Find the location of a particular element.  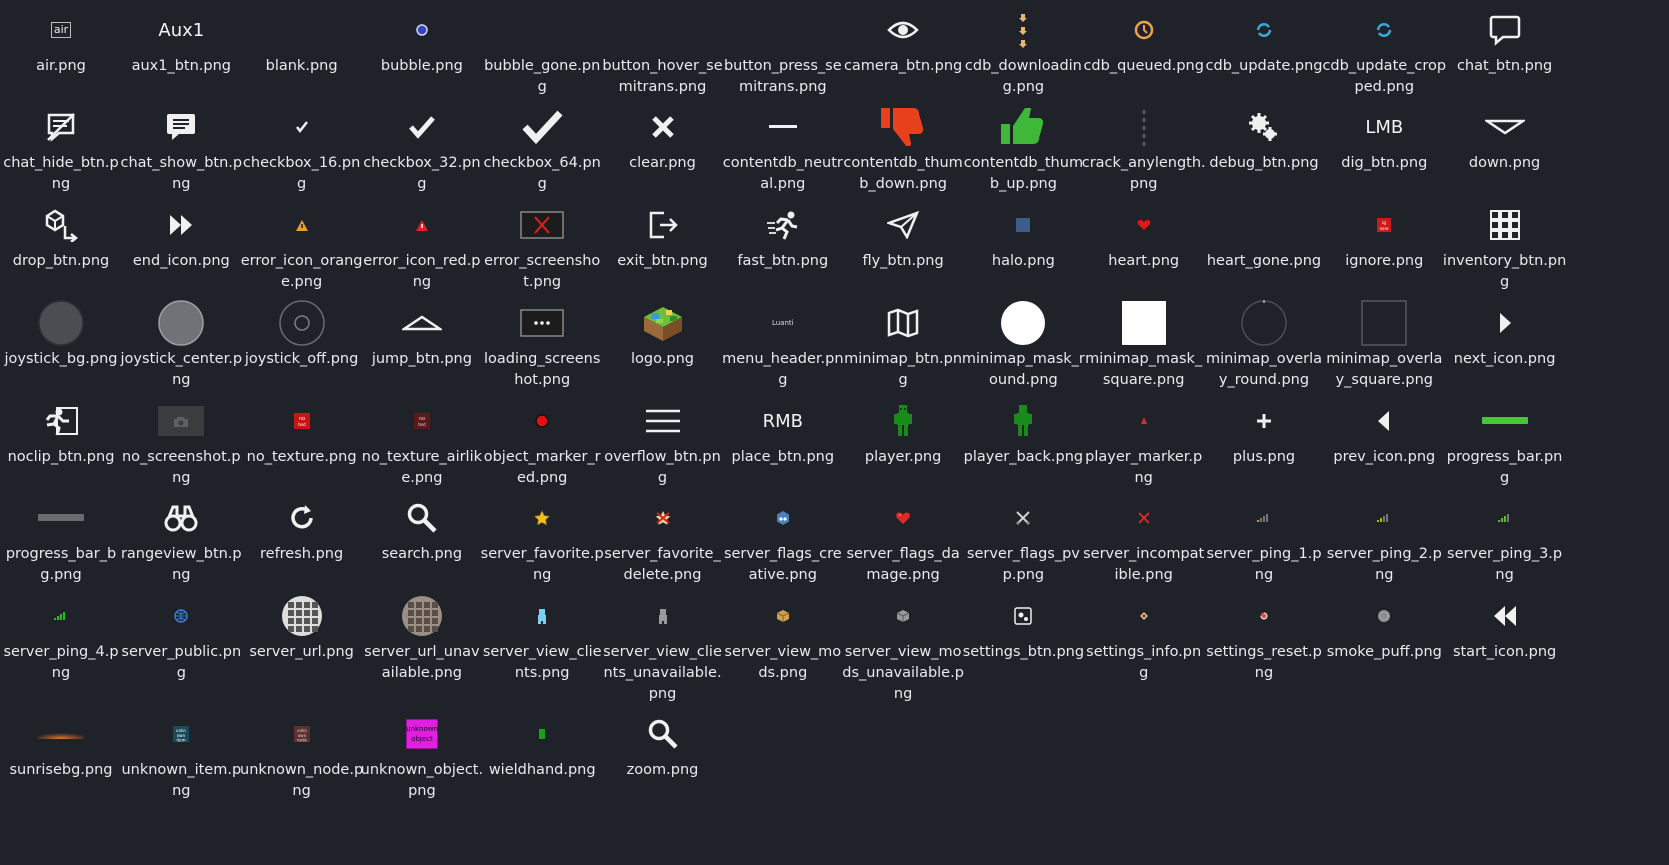

no-texture-icon: no text is located at coordinates (302, 421).